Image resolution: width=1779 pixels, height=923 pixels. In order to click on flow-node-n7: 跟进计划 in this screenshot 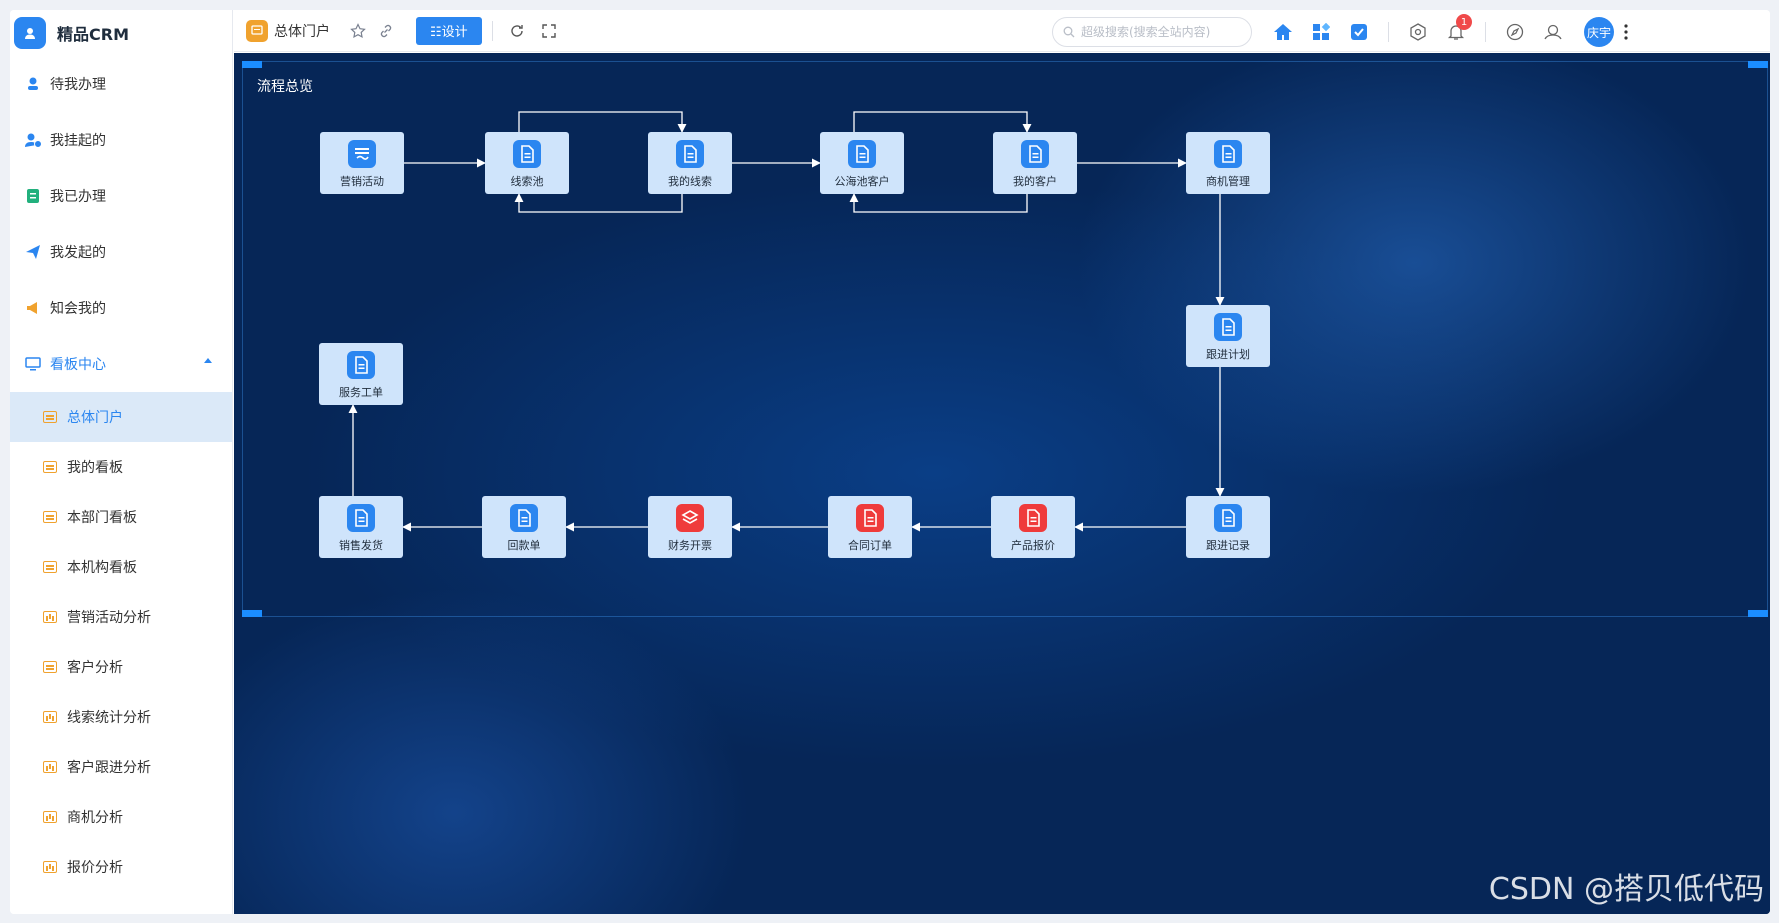, I will do `click(1228, 336)`.